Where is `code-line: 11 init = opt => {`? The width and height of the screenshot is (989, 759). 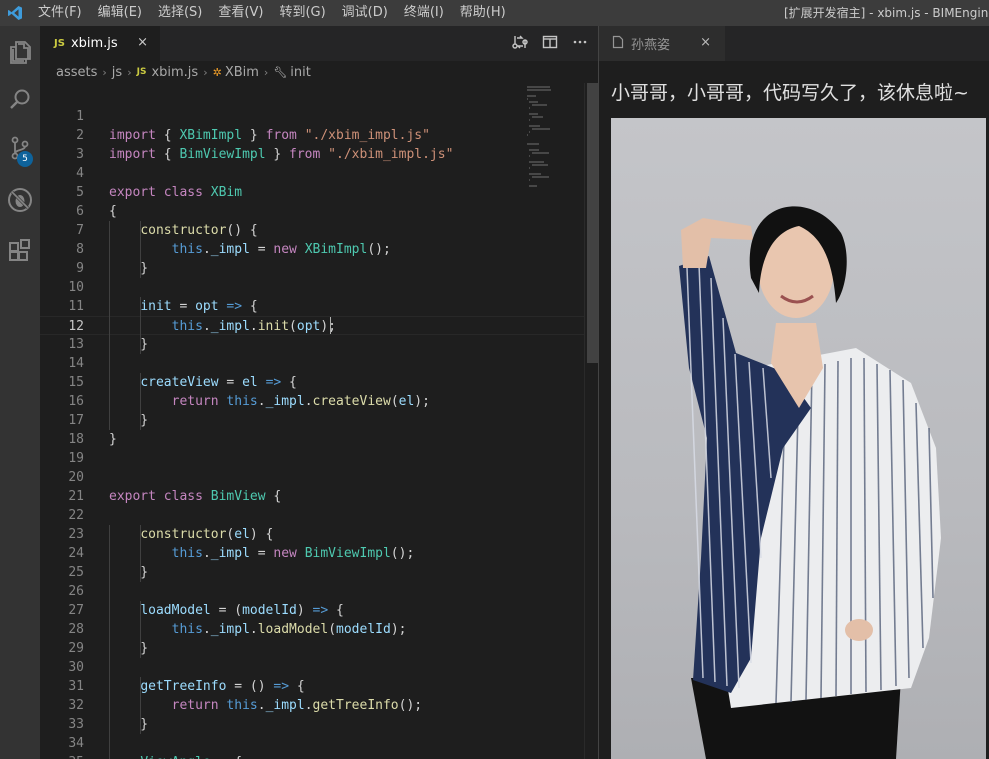
code-line: 11 init = opt => { is located at coordinates (312, 306).